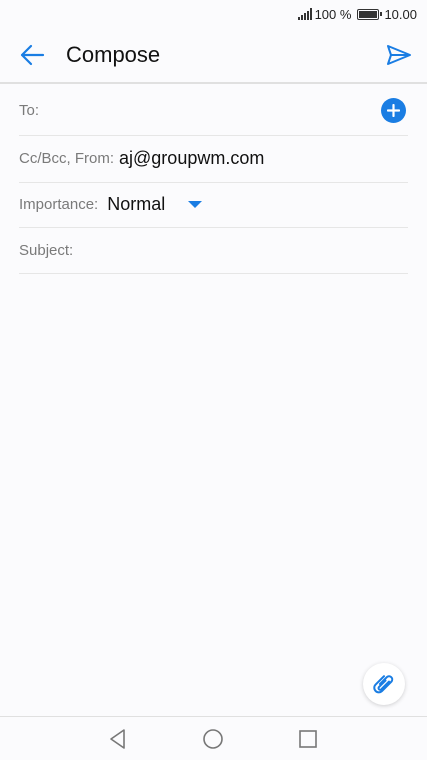  I want to click on recents-square-icon, so click(308, 739).